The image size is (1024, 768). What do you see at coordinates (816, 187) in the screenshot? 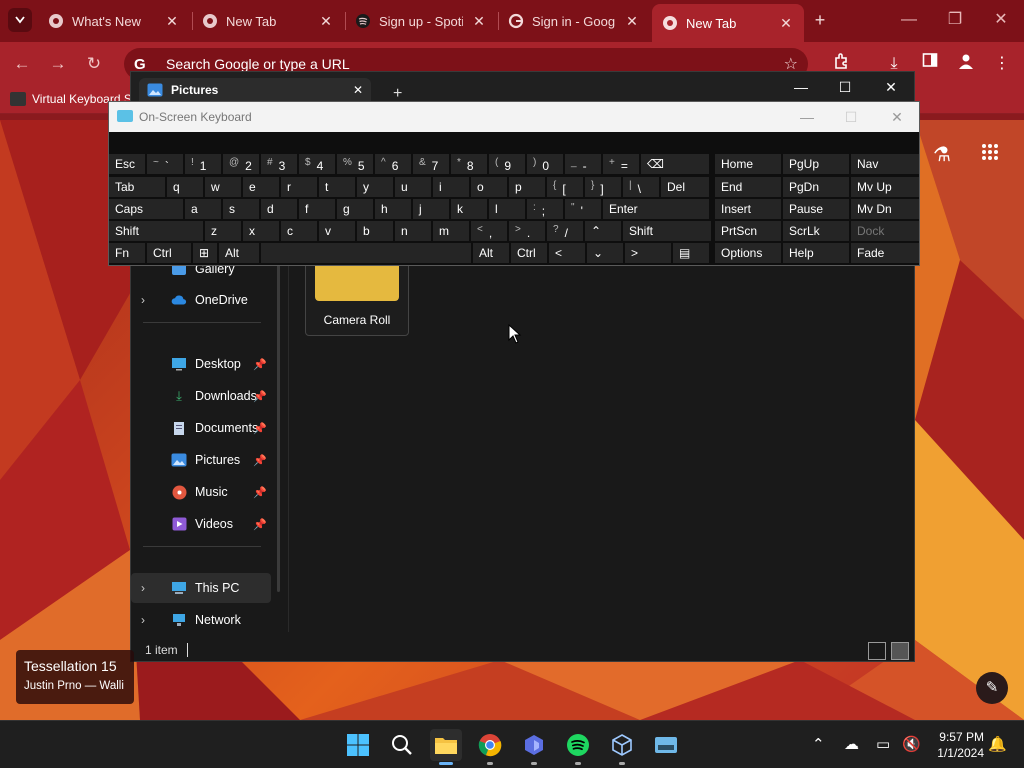
I see `osk-nav-key: PgDn` at bounding box center [816, 187].